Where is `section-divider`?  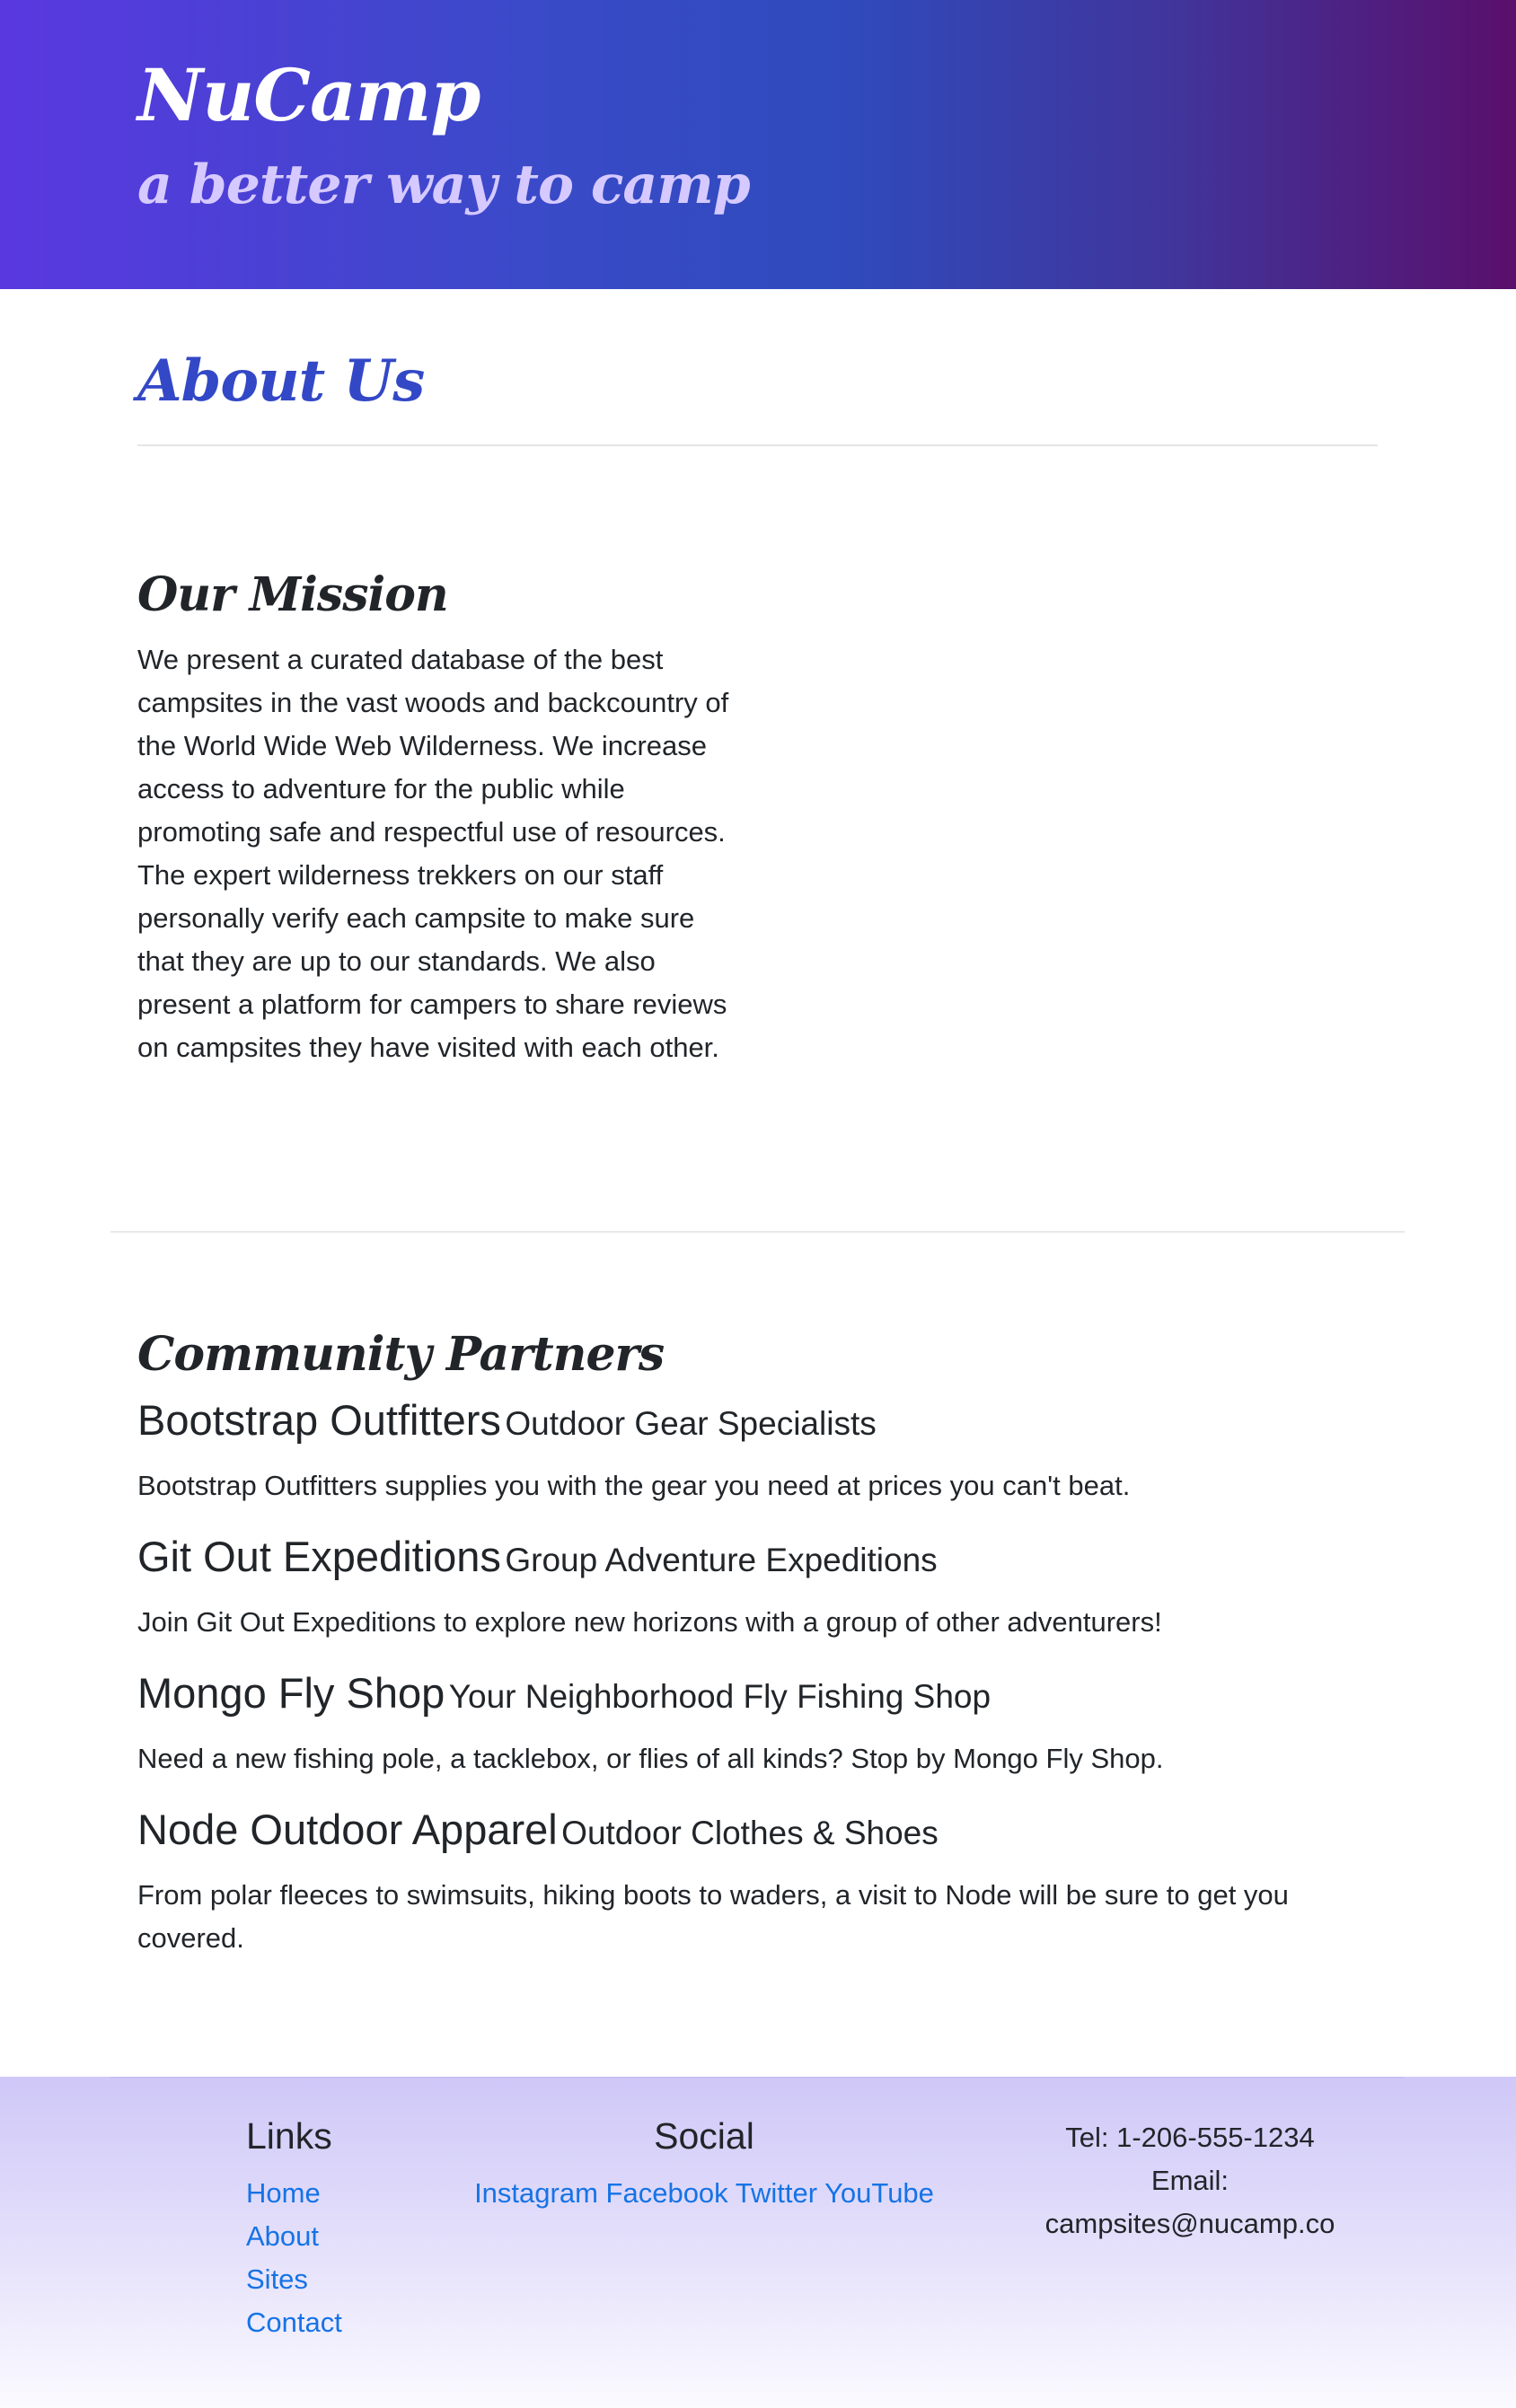
section-divider is located at coordinates (757, 1232).